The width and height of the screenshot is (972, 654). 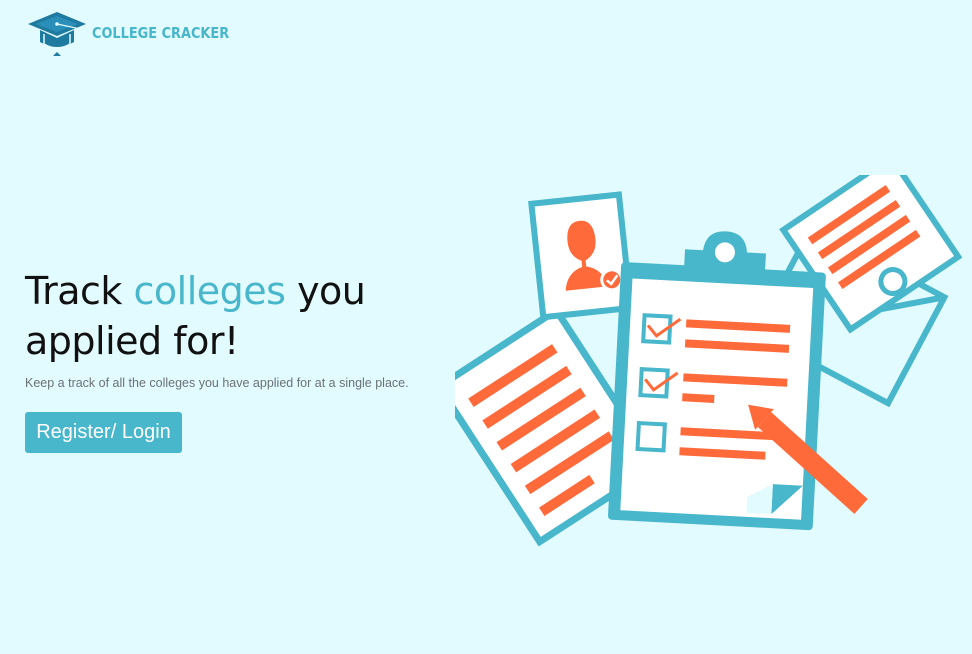 I want to click on hero-title-line2: applied for!, so click(x=132, y=341).